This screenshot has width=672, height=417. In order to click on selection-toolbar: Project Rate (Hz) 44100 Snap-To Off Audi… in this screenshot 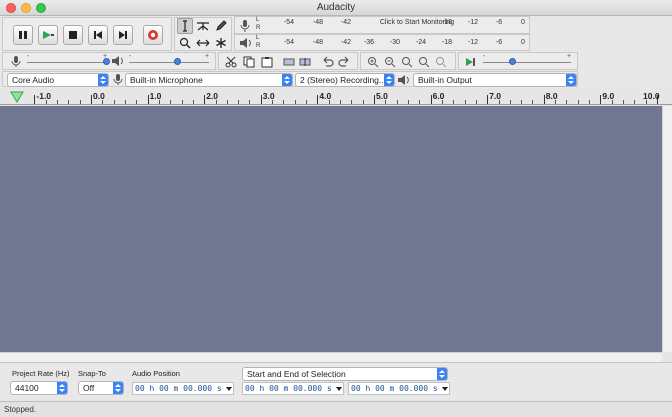, I will do `click(336, 381)`.